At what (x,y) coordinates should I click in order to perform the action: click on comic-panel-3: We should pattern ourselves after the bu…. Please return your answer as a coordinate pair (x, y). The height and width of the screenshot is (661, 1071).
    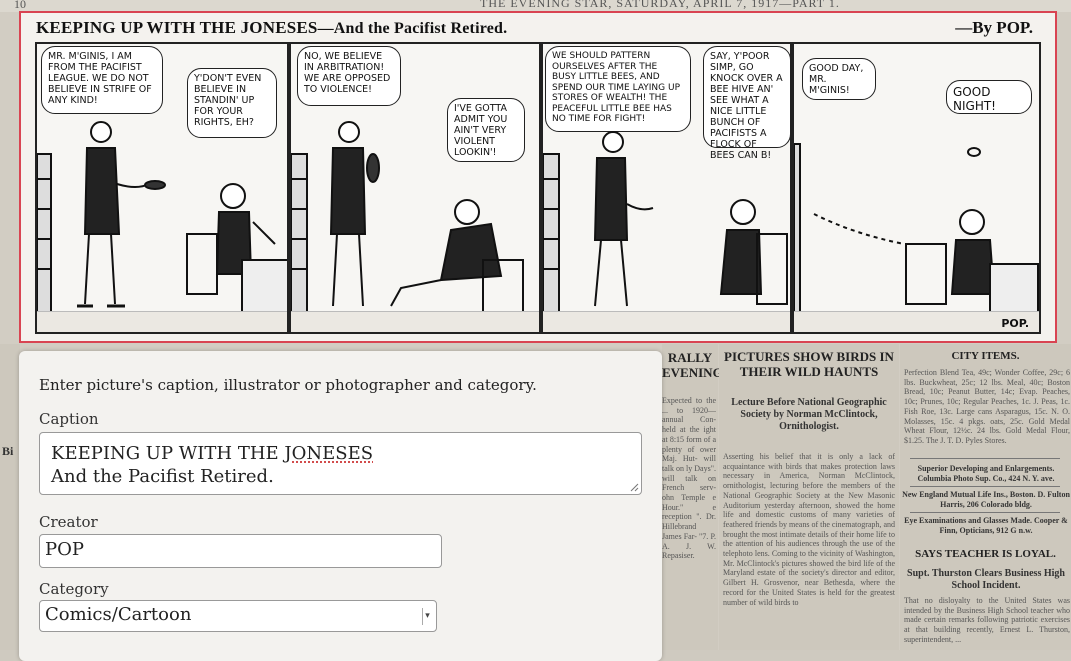
    Looking at the image, I should click on (666, 188).